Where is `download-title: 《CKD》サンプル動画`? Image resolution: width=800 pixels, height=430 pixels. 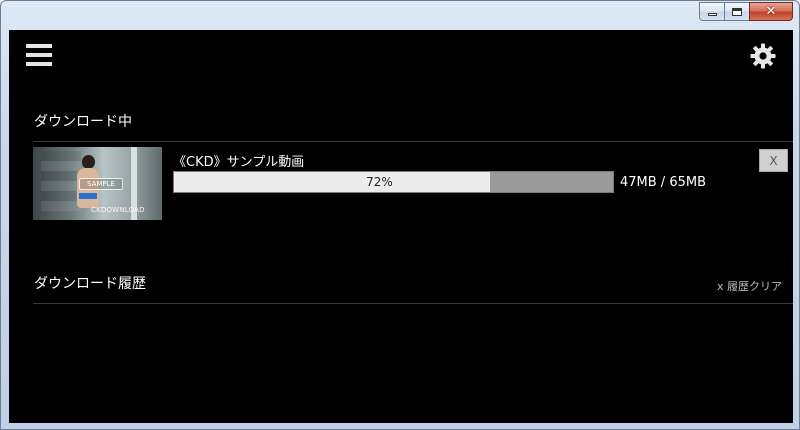
download-title: 《CKD》サンプル動画 is located at coordinates (239, 162).